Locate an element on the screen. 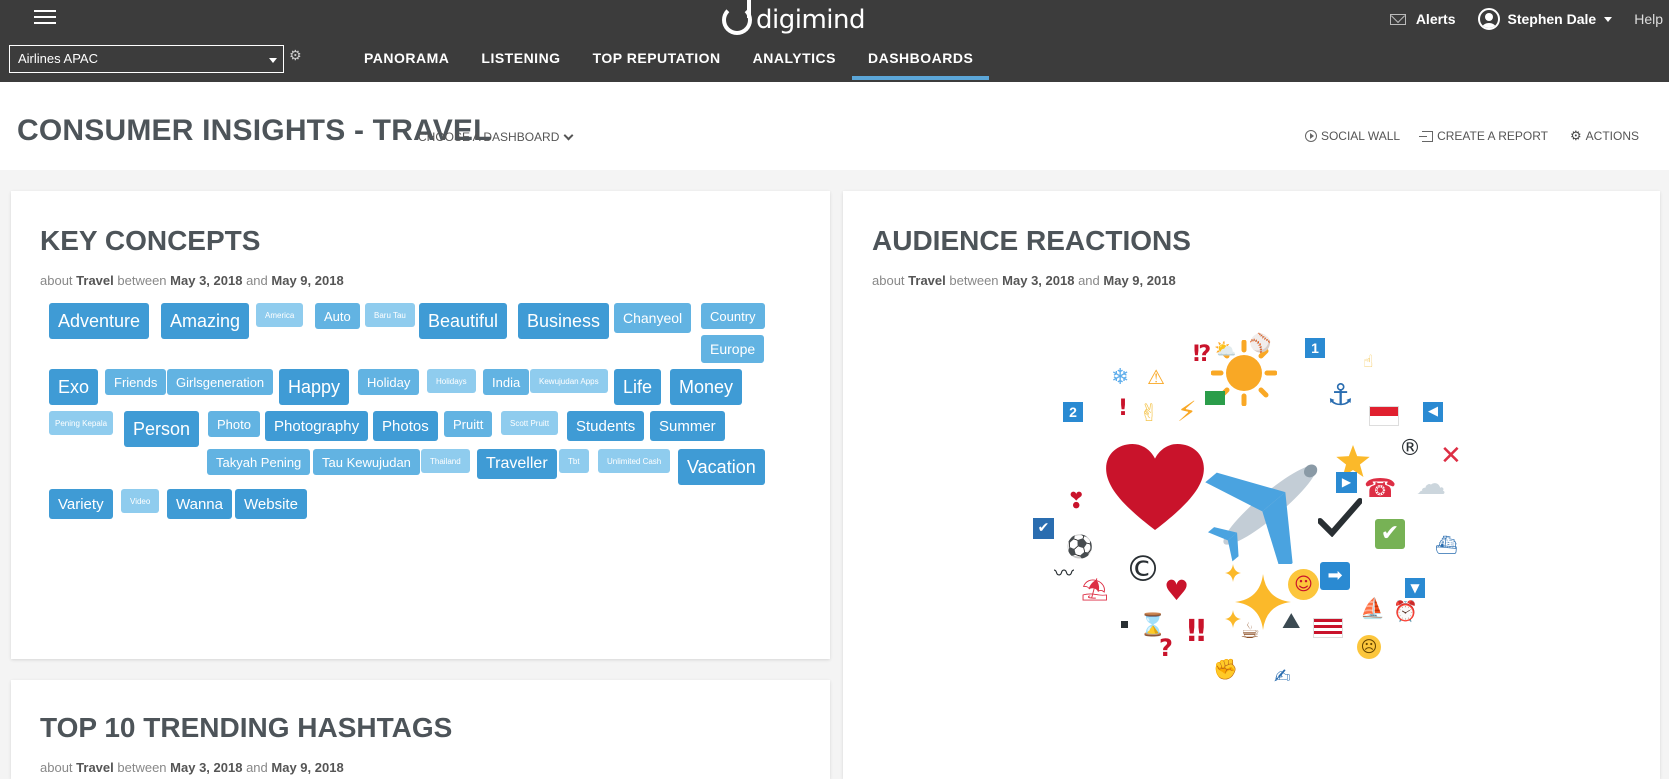  concept-tag: India is located at coordinates (506, 382).